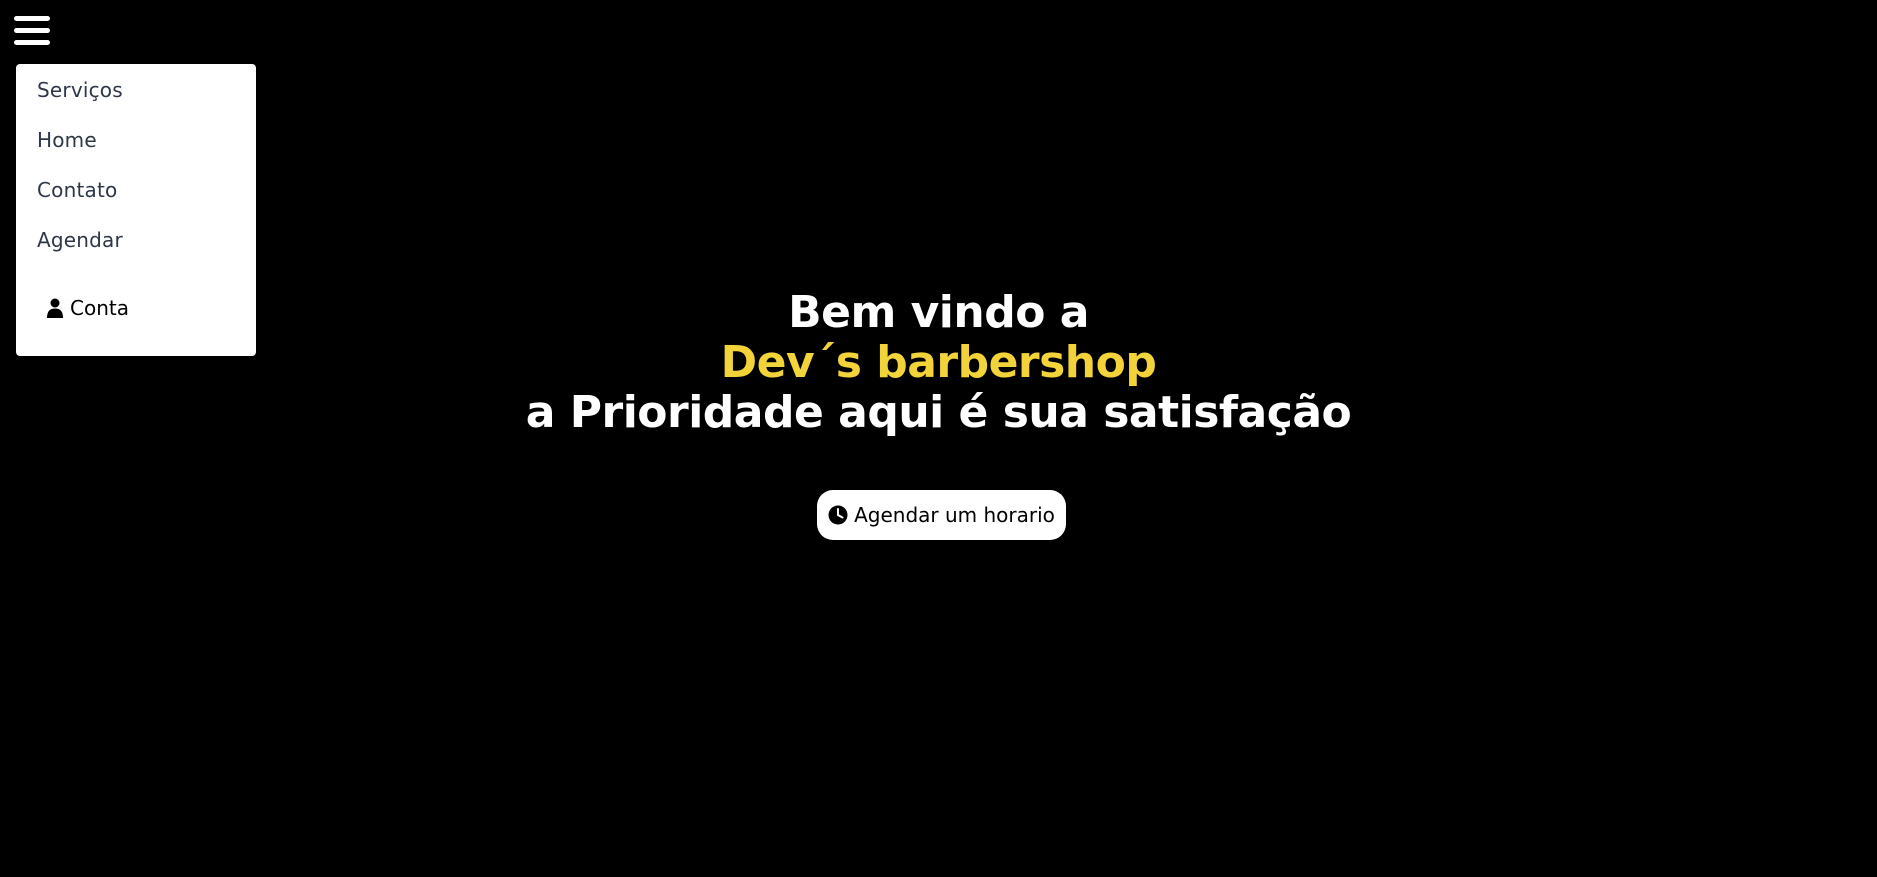 This screenshot has width=1877, height=877. I want to click on menu-item-agendar: Agendar, so click(80, 240).